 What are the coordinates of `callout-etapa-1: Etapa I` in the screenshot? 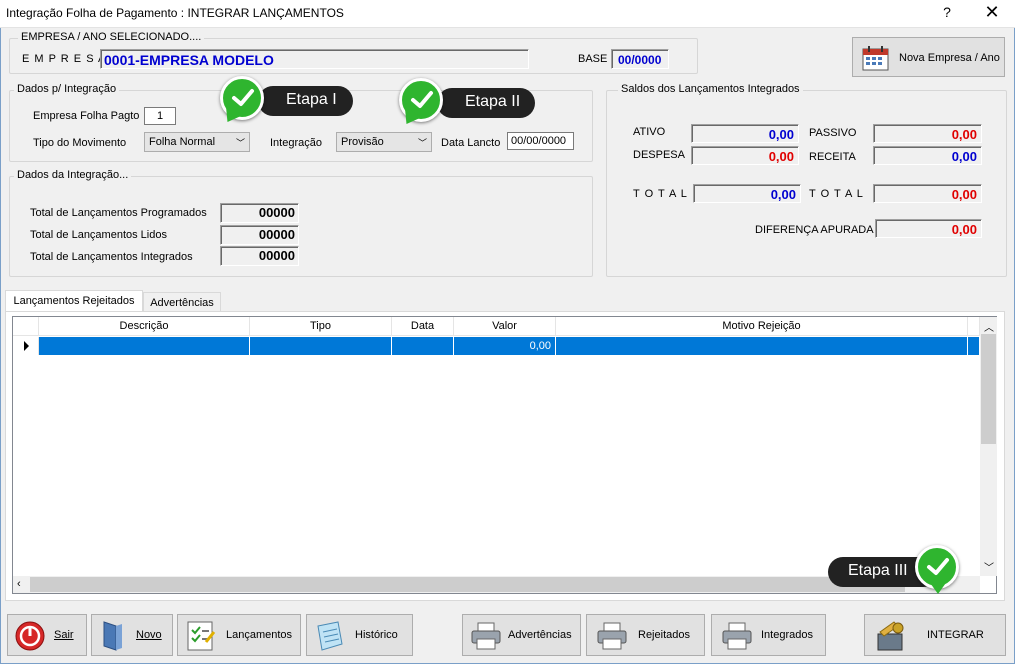 It's located at (305, 101).